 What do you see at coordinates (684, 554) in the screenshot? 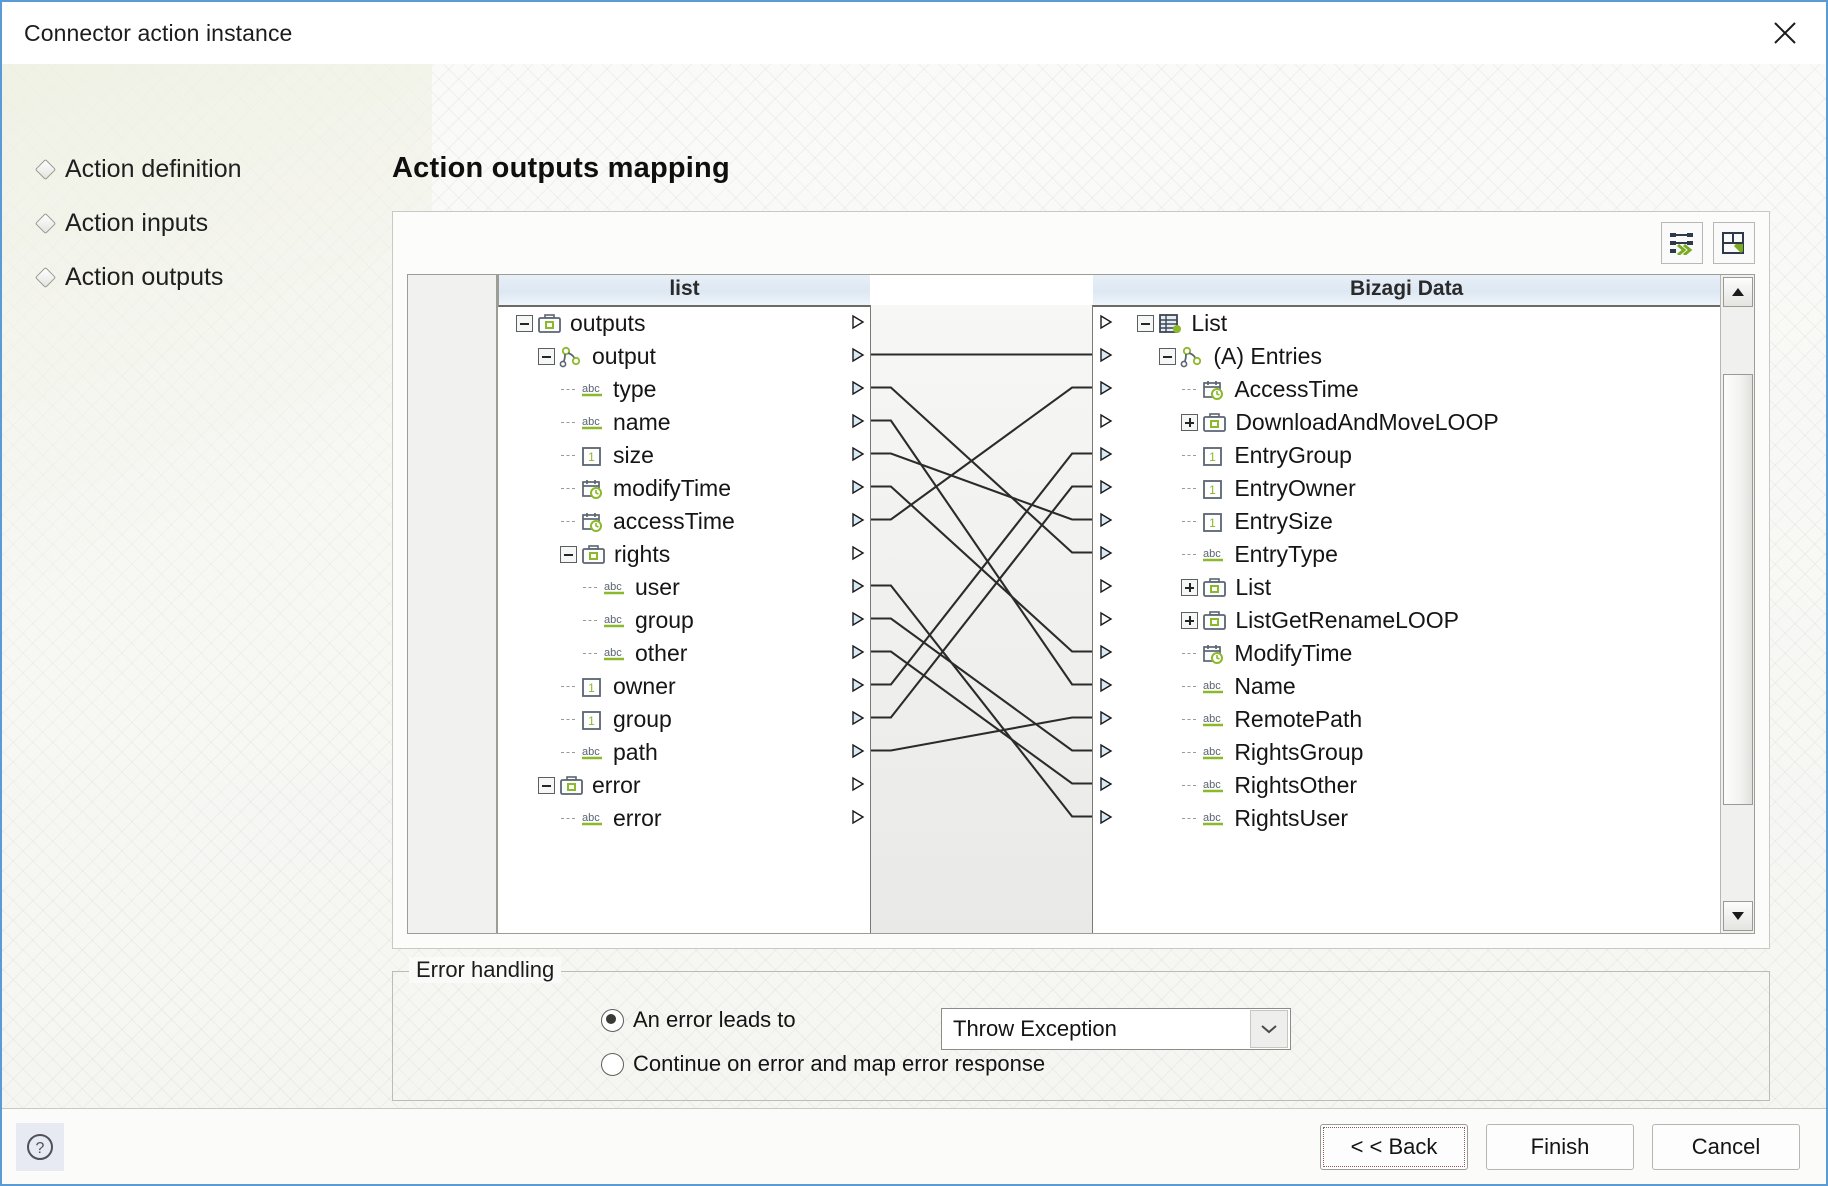
I see `tree-row: rights` at bounding box center [684, 554].